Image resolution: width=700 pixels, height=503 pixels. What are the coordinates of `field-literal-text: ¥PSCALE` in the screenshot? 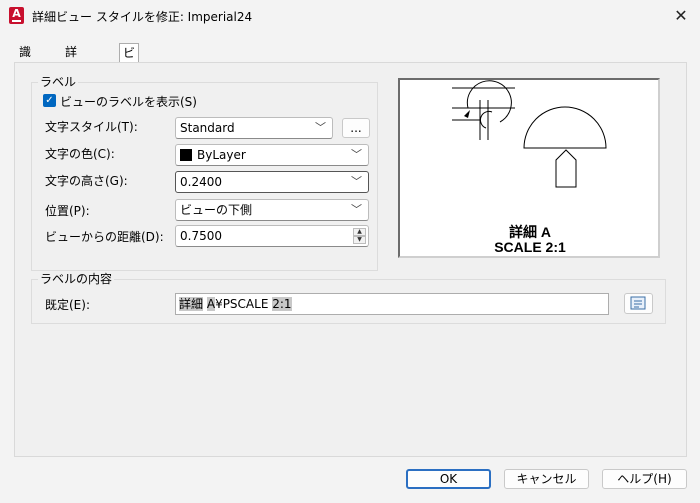 It's located at (244, 304).